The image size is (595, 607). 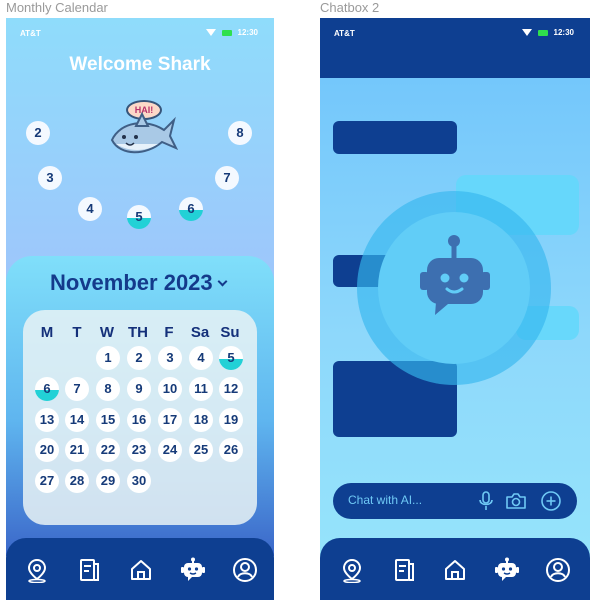 I want to click on calendar-day: 4, so click(x=201, y=358).